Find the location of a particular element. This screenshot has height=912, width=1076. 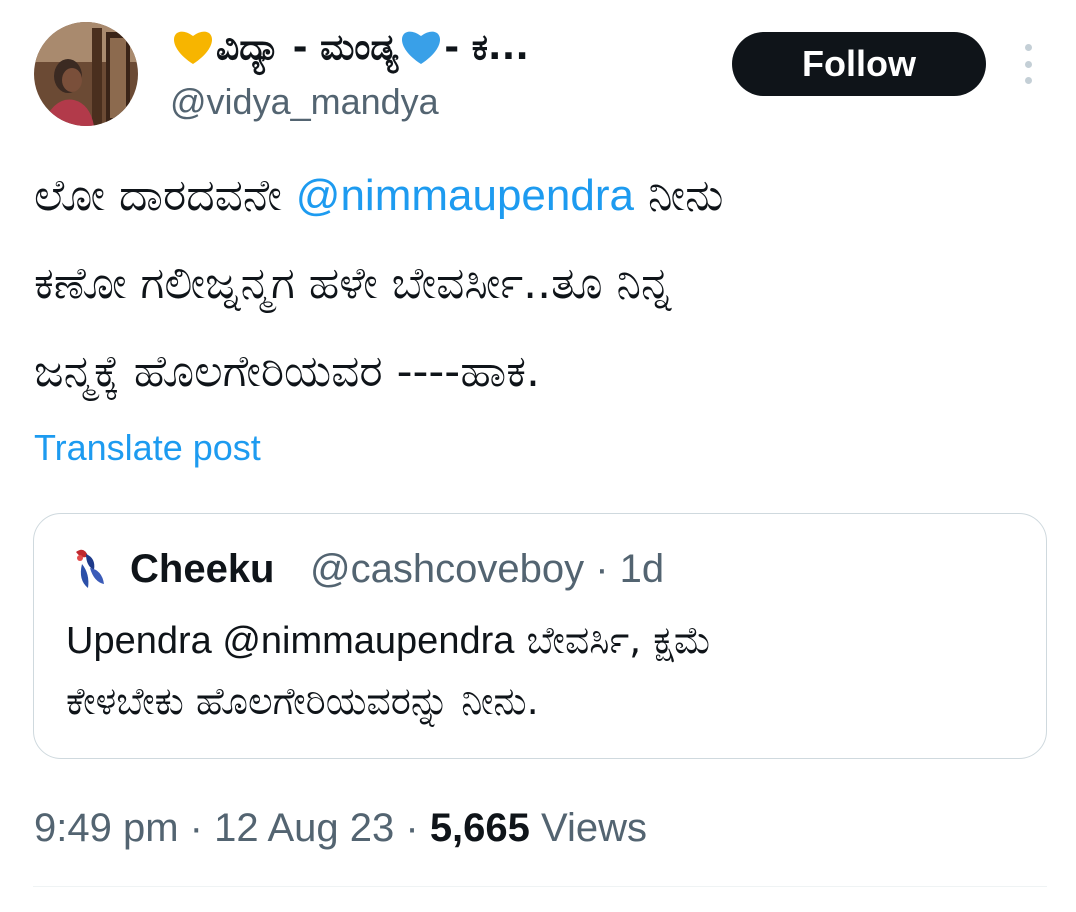

yellow-heart-icon is located at coordinates (193, 47).